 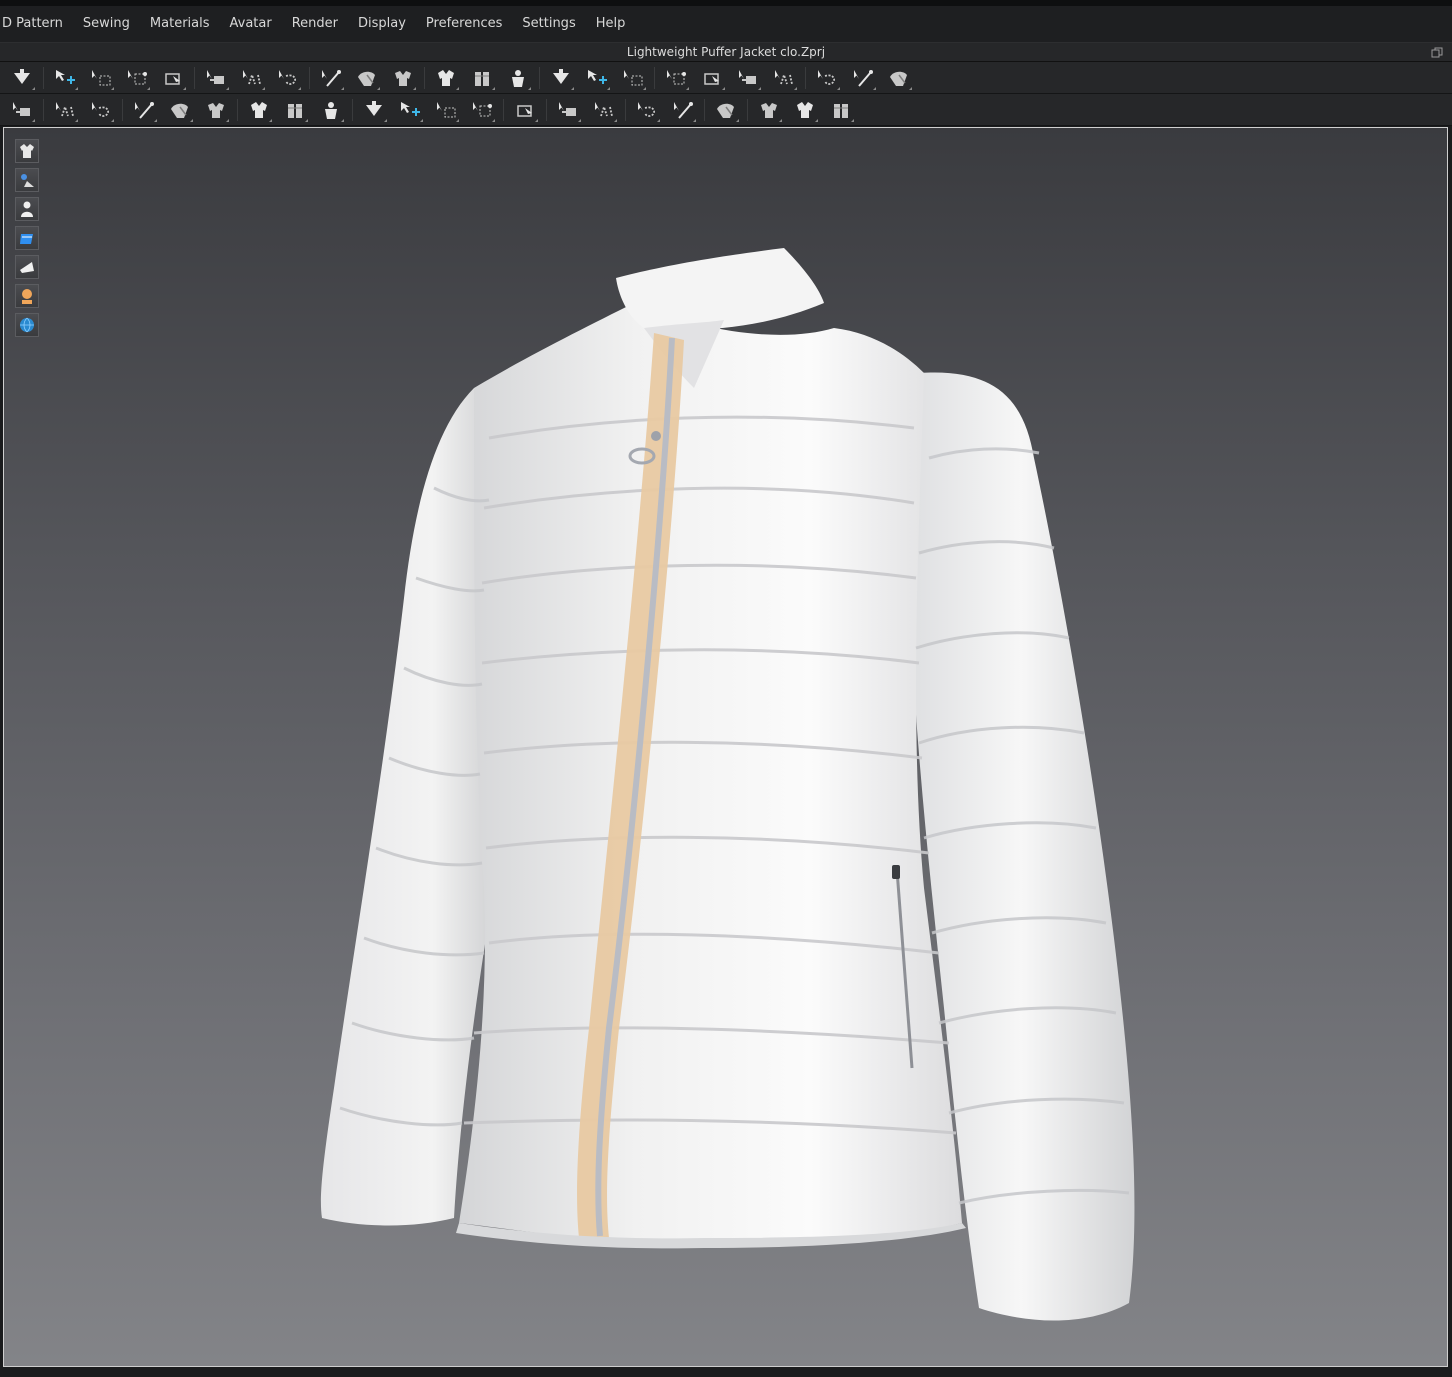 I want to click on draw-line-icon, so click(x=331, y=78).